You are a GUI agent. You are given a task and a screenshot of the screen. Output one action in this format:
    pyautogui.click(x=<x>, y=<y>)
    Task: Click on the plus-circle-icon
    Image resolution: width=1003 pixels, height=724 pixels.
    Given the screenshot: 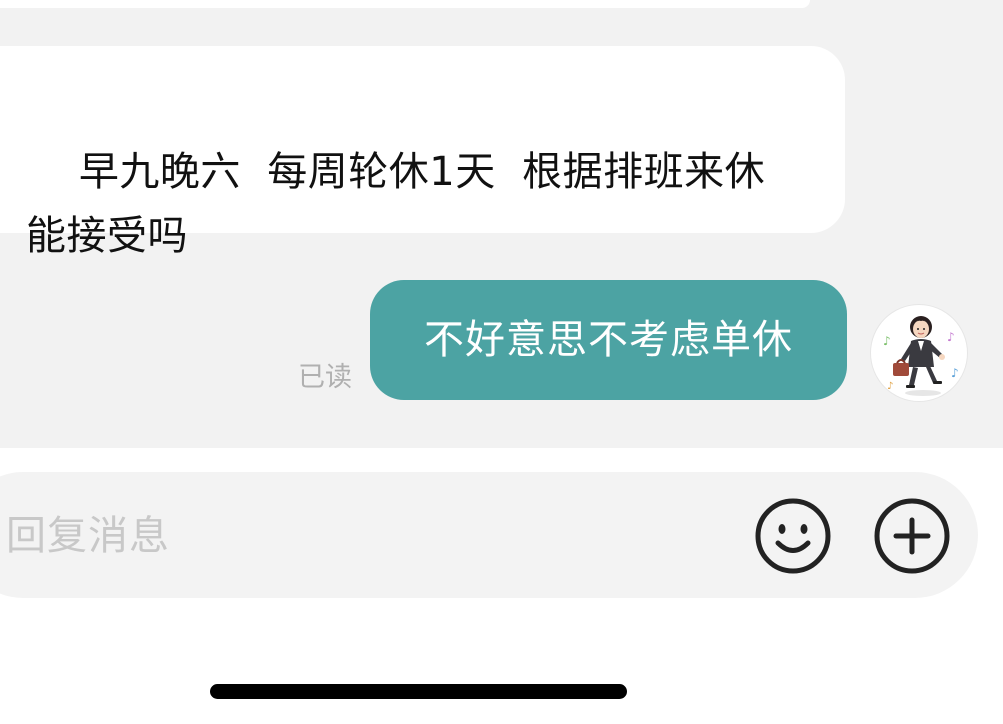 What is the action you would take?
    pyautogui.click(x=912, y=536)
    